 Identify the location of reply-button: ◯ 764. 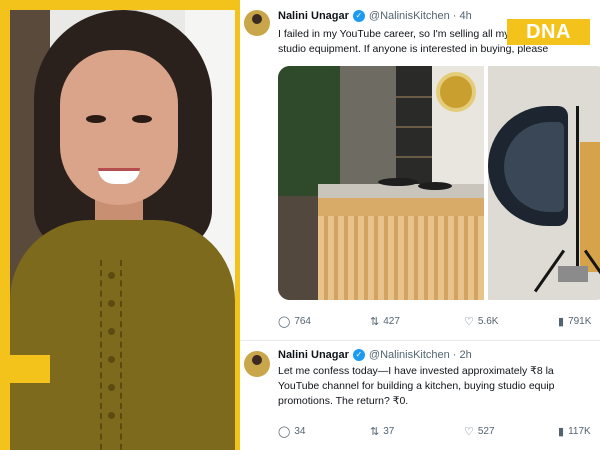
(324, 321).